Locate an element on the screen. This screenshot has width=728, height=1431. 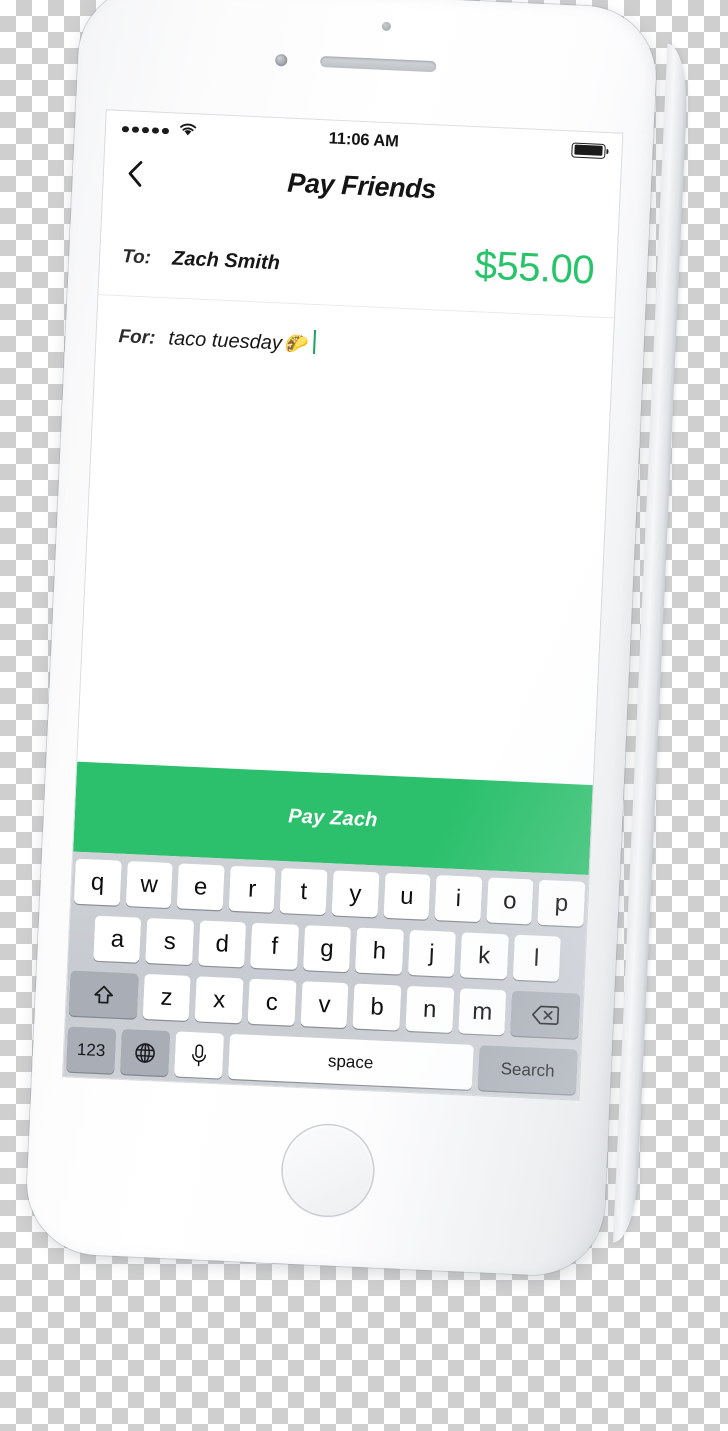
pay-button-label: Pay Zach is located at coordinates (333, 817).